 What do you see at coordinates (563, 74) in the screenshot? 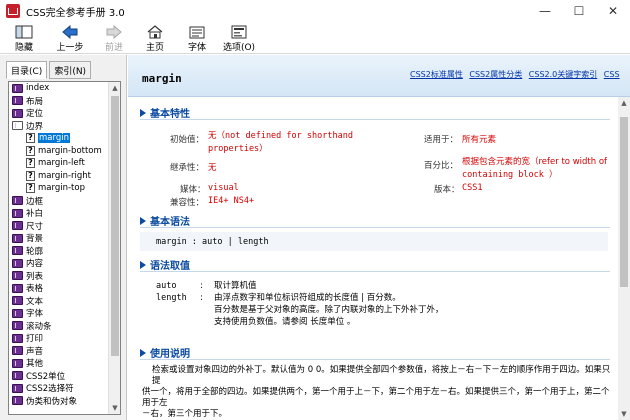
I see `link-css2-keyword-index: CSS2.0关键字索引` at bounding box center [563, 74].